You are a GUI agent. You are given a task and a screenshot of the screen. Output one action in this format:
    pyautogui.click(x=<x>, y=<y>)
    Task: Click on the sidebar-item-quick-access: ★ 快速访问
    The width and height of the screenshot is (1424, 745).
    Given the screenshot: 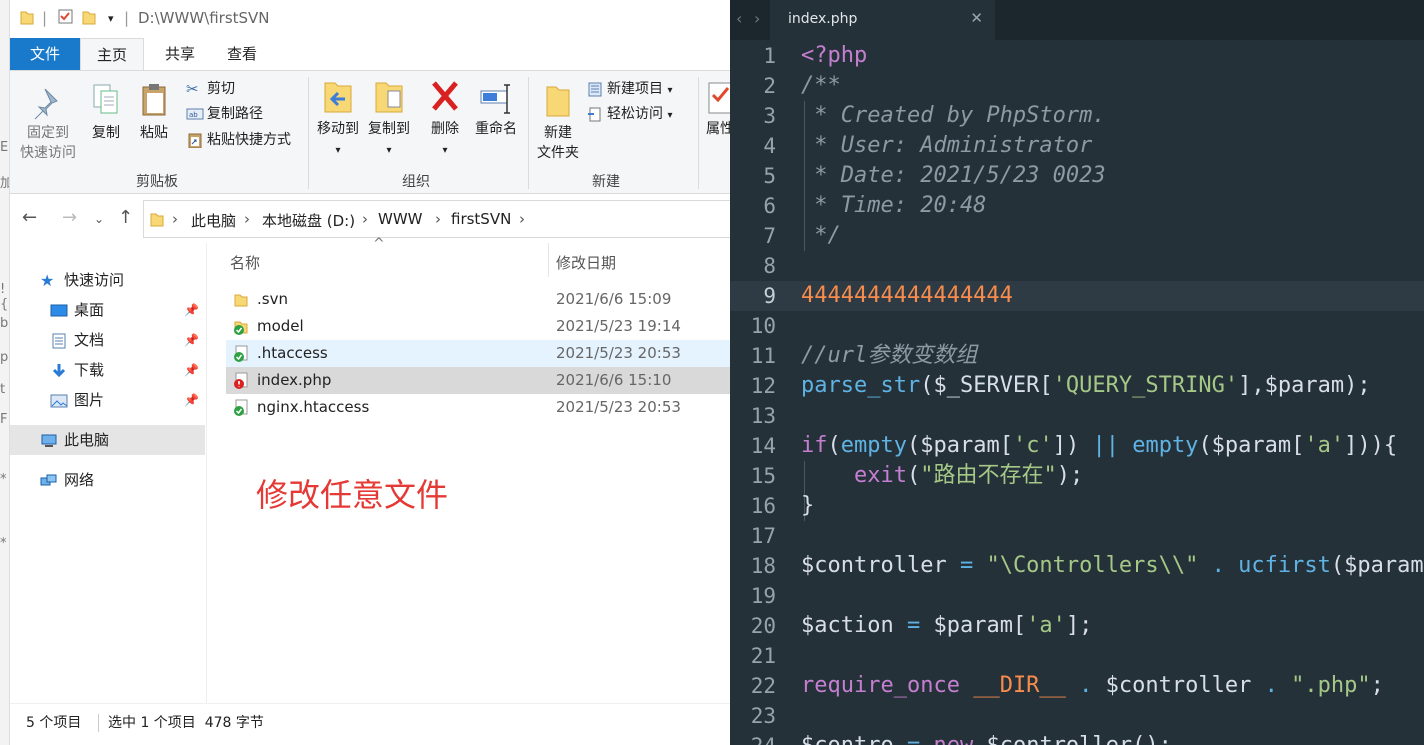 What is the action you would take?
    pyautogui.click(x=107, y=280)
    